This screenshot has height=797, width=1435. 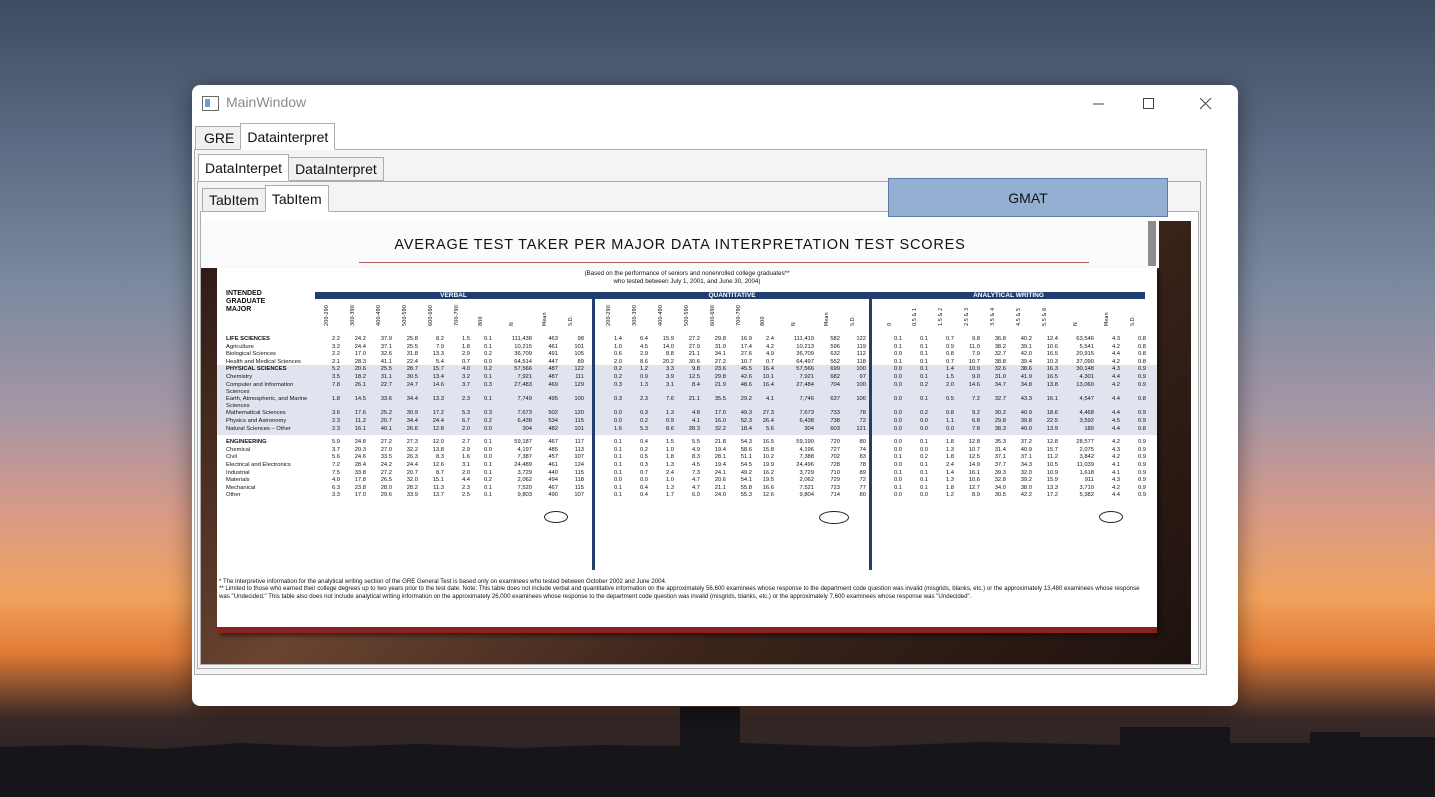 I want to click on major-header-line-3: MAJOR, so click(x=239, y=309).